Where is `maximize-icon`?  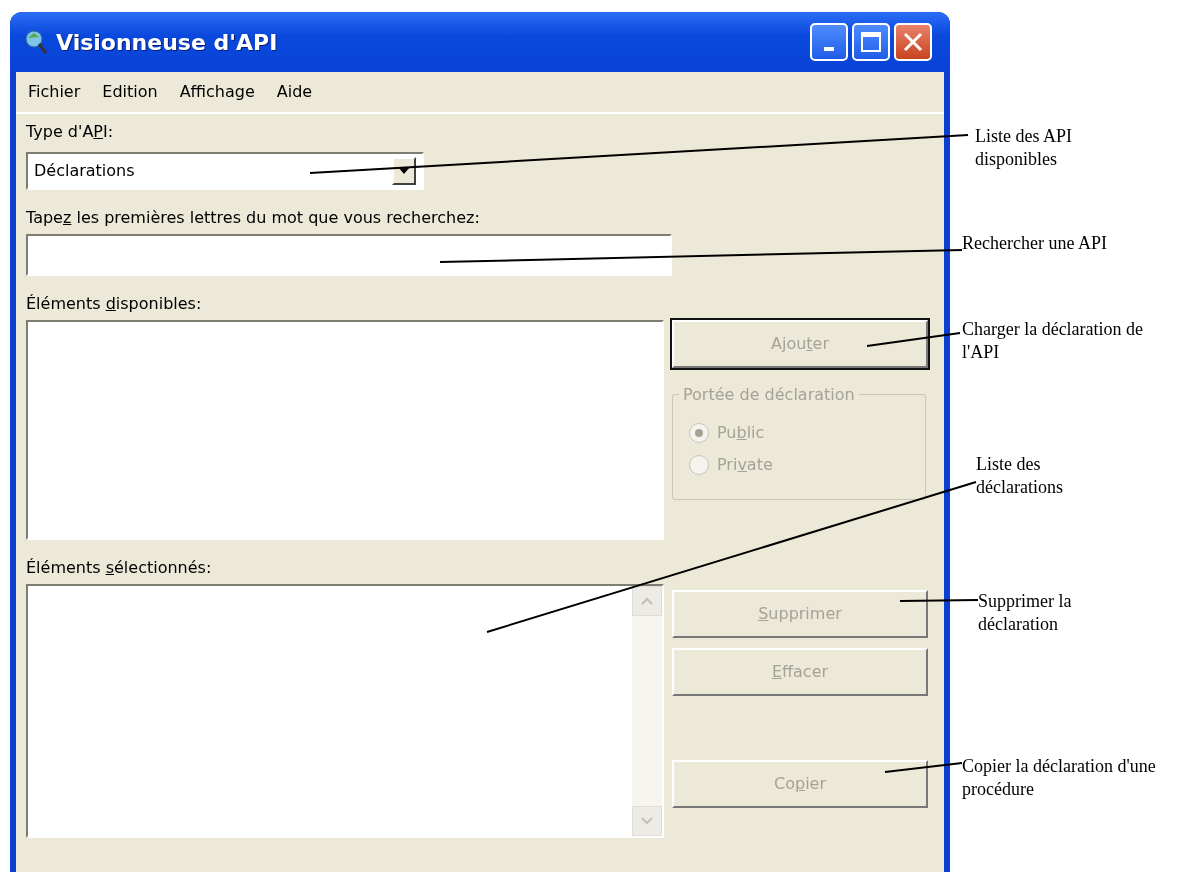 maximize-icon is located at coordinates (871, 42).